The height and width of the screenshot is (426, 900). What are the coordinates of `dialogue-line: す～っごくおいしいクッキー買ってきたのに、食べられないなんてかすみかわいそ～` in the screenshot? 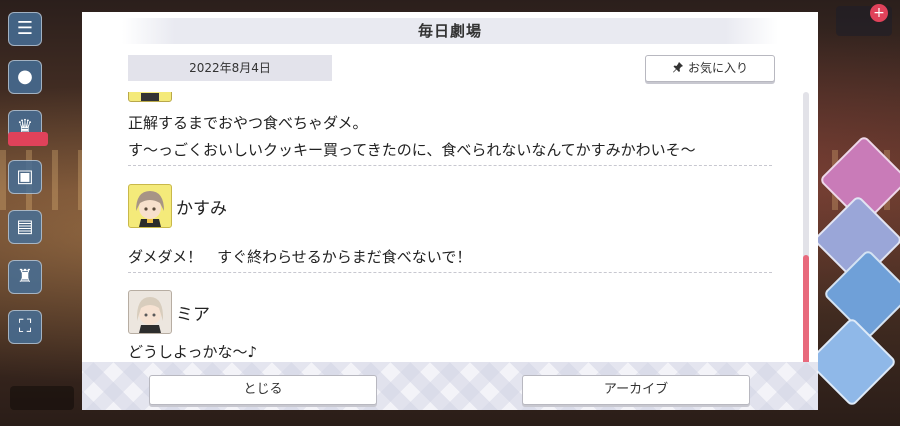 It's located at (412, 150).